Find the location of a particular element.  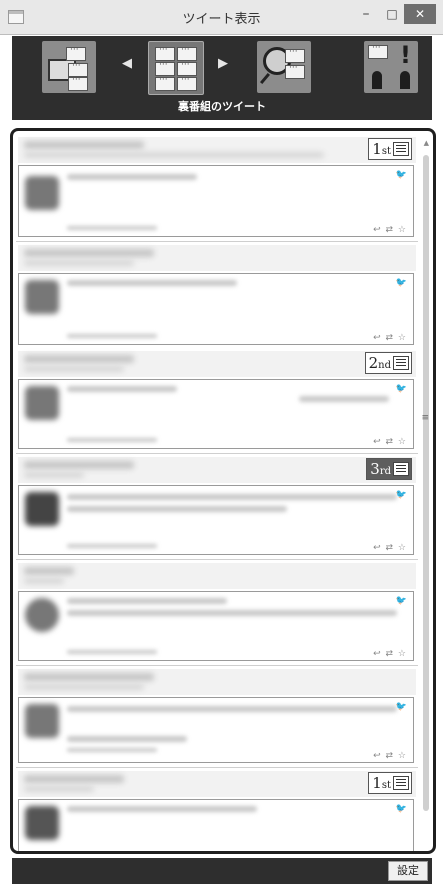

scrollbar-grip-icon: ≡ is located at coordinates (425, 418).